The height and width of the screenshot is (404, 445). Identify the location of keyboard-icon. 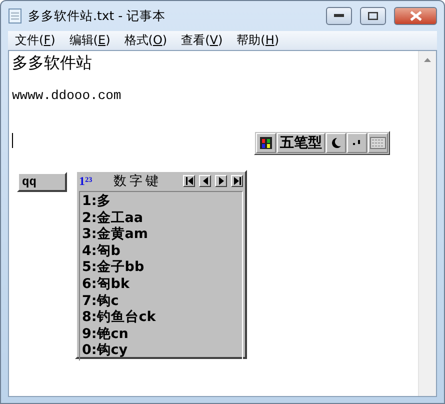
(378, 143).